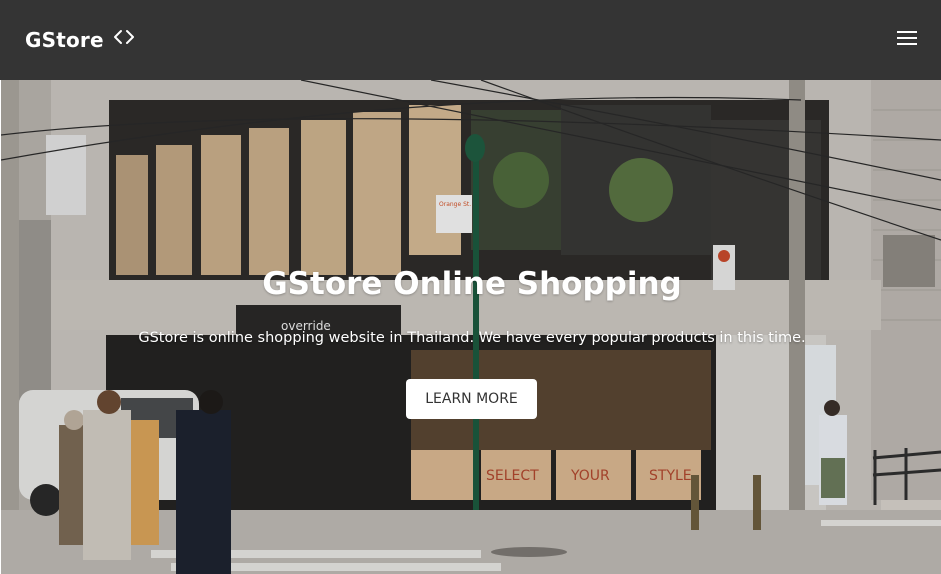 The width and height of the screenshot is (941, 574). I want to click on brand-link: GStore, so click(80, 40).